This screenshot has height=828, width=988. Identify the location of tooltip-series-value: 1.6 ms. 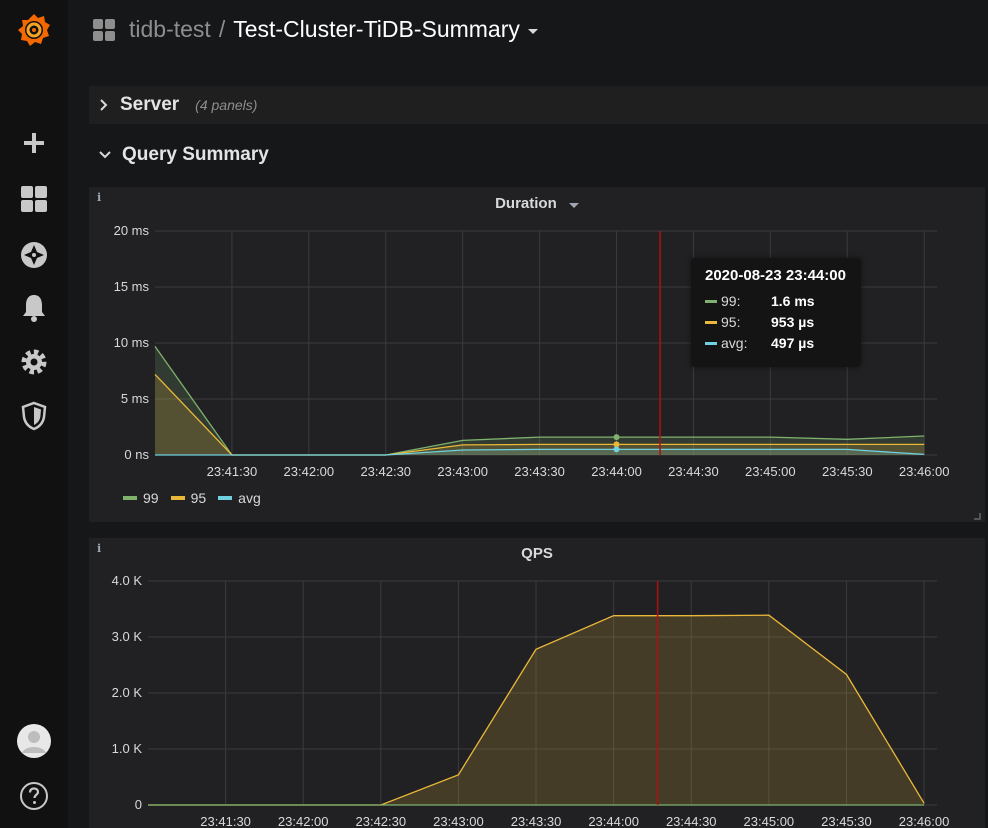
(793, 301).